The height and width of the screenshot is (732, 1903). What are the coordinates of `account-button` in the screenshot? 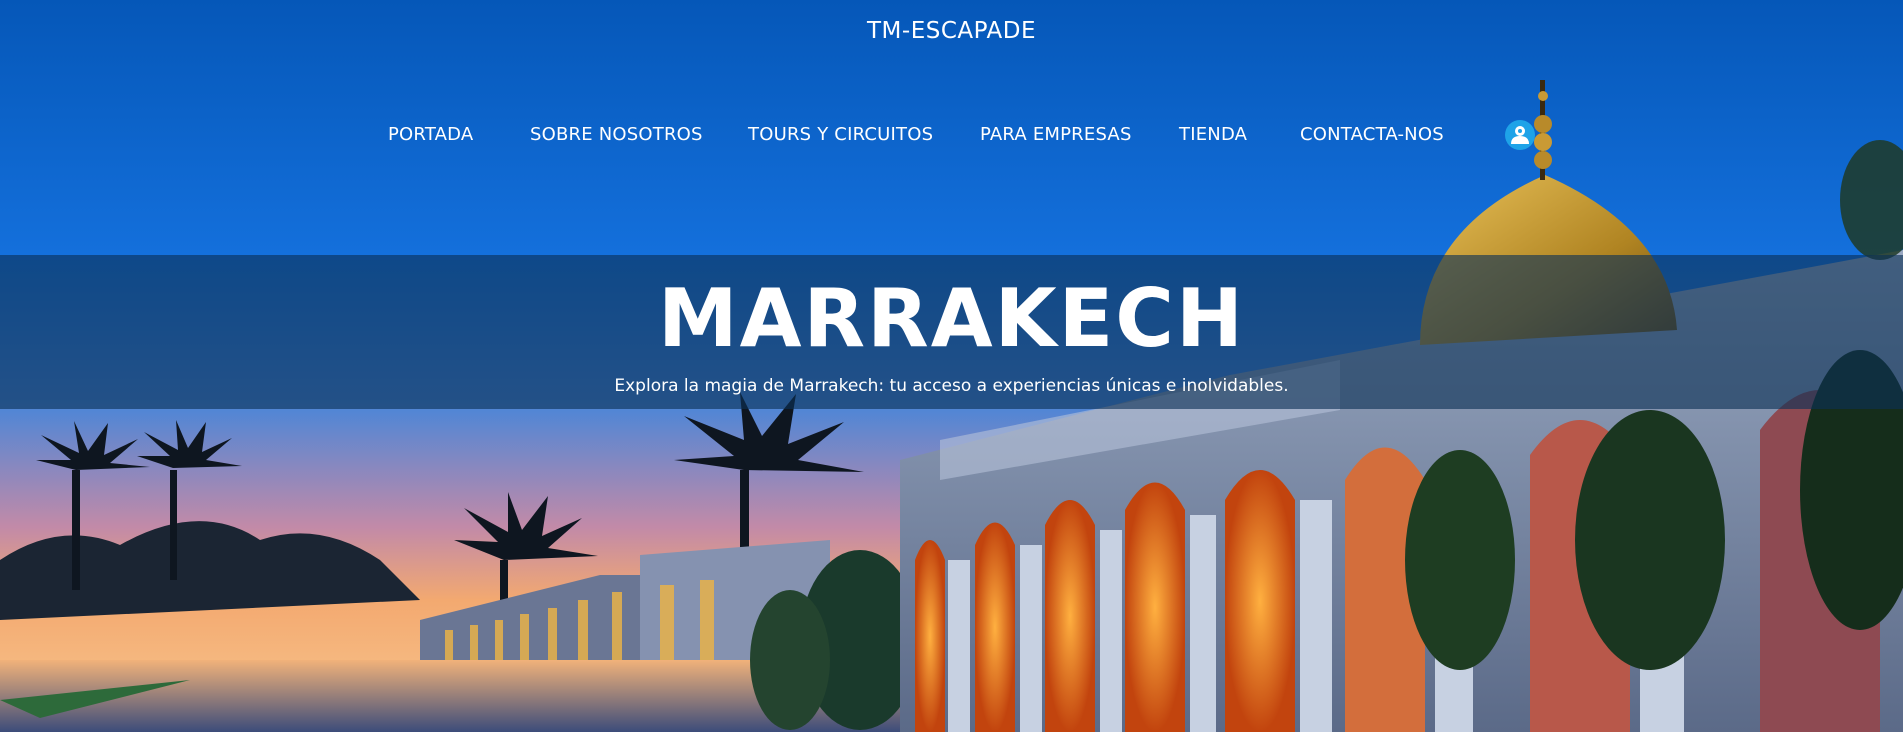 It's located at (1520, 135).